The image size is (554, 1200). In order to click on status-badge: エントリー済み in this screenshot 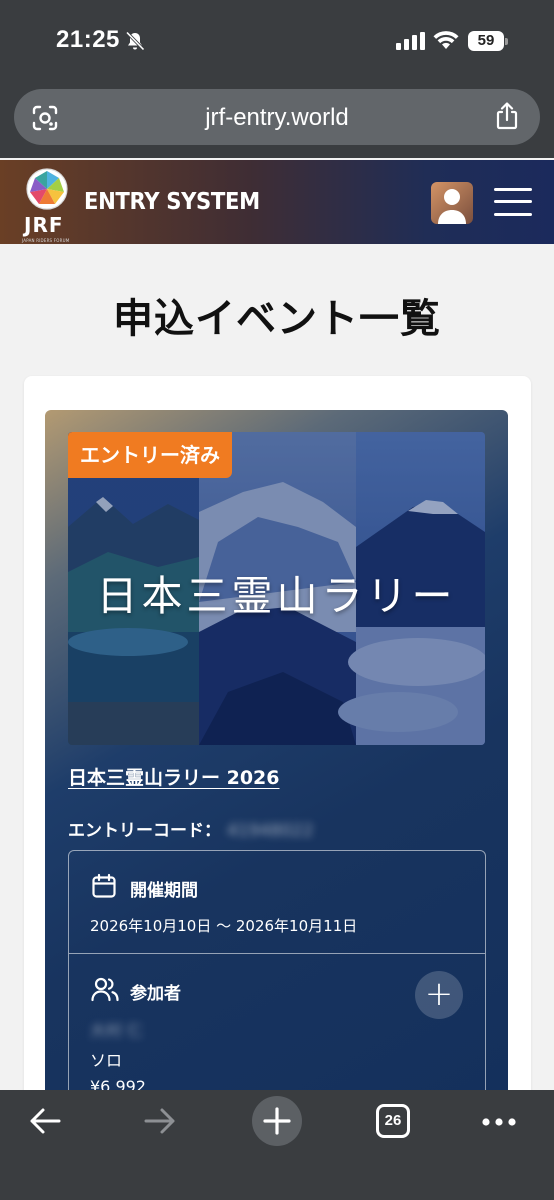, I will do `click(150, 455)`.